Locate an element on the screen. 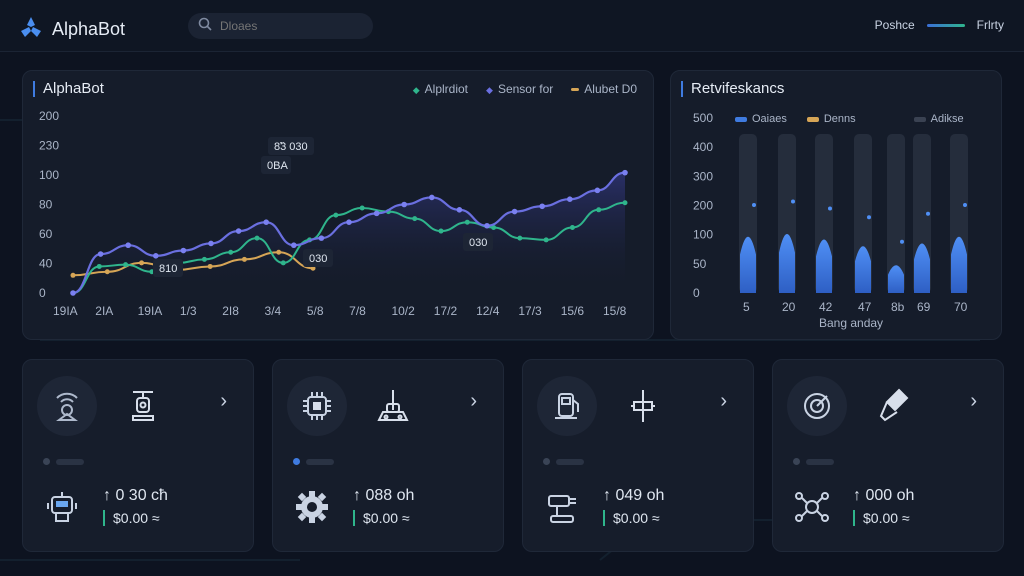 This screenshot has width=1024, height=576. card-stat-primary: ↑ 000 oh is located at coordinates (884, 495).